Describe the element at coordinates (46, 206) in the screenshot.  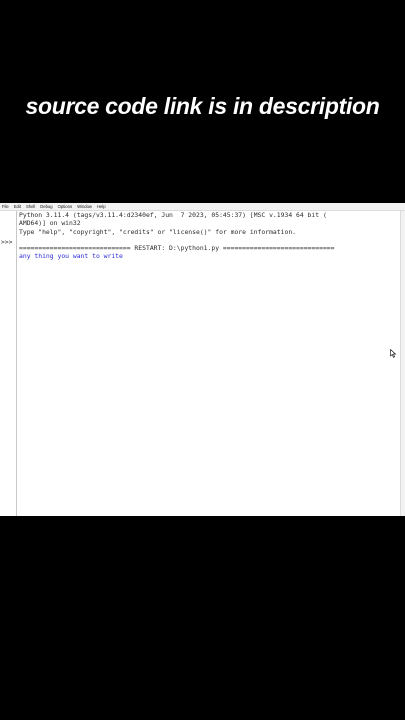
I see `menu-debug: Debug` at that location.